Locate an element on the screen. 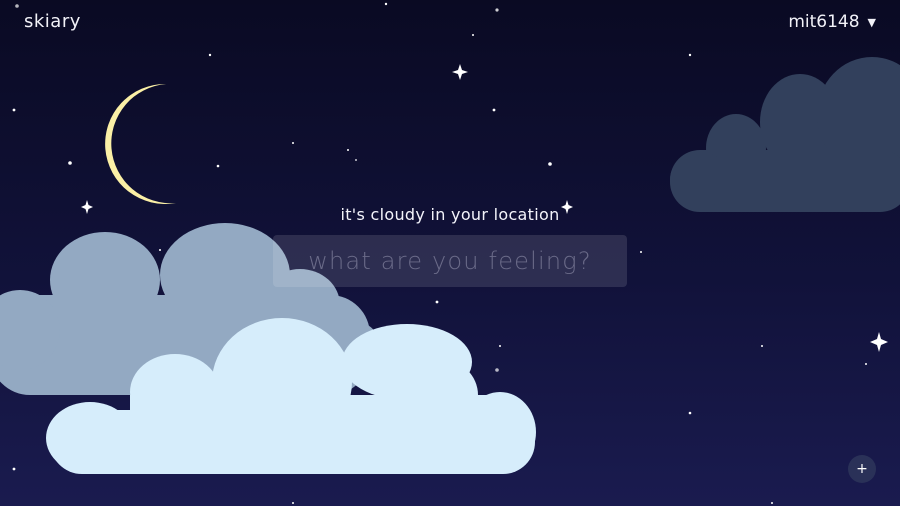  caret-down-icon: ▼ is located at coordinates (871, 22).